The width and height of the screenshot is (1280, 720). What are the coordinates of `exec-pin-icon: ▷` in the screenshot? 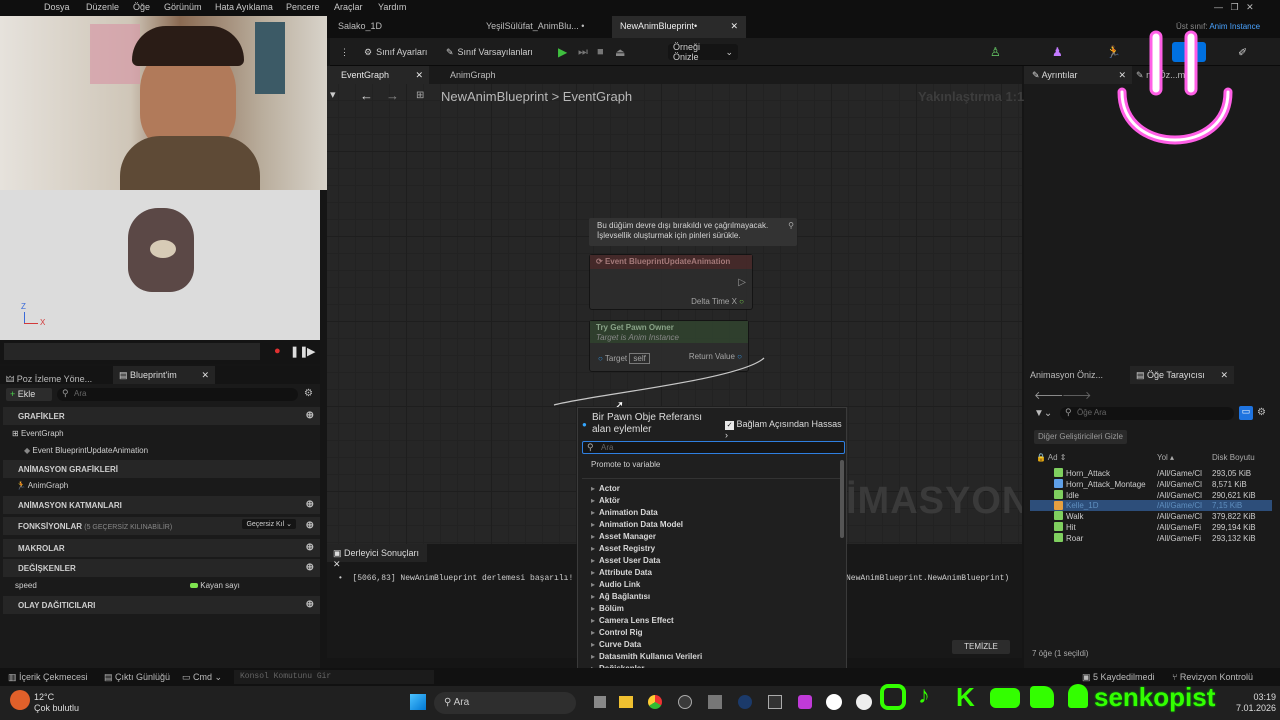 It's located at (742, 282).